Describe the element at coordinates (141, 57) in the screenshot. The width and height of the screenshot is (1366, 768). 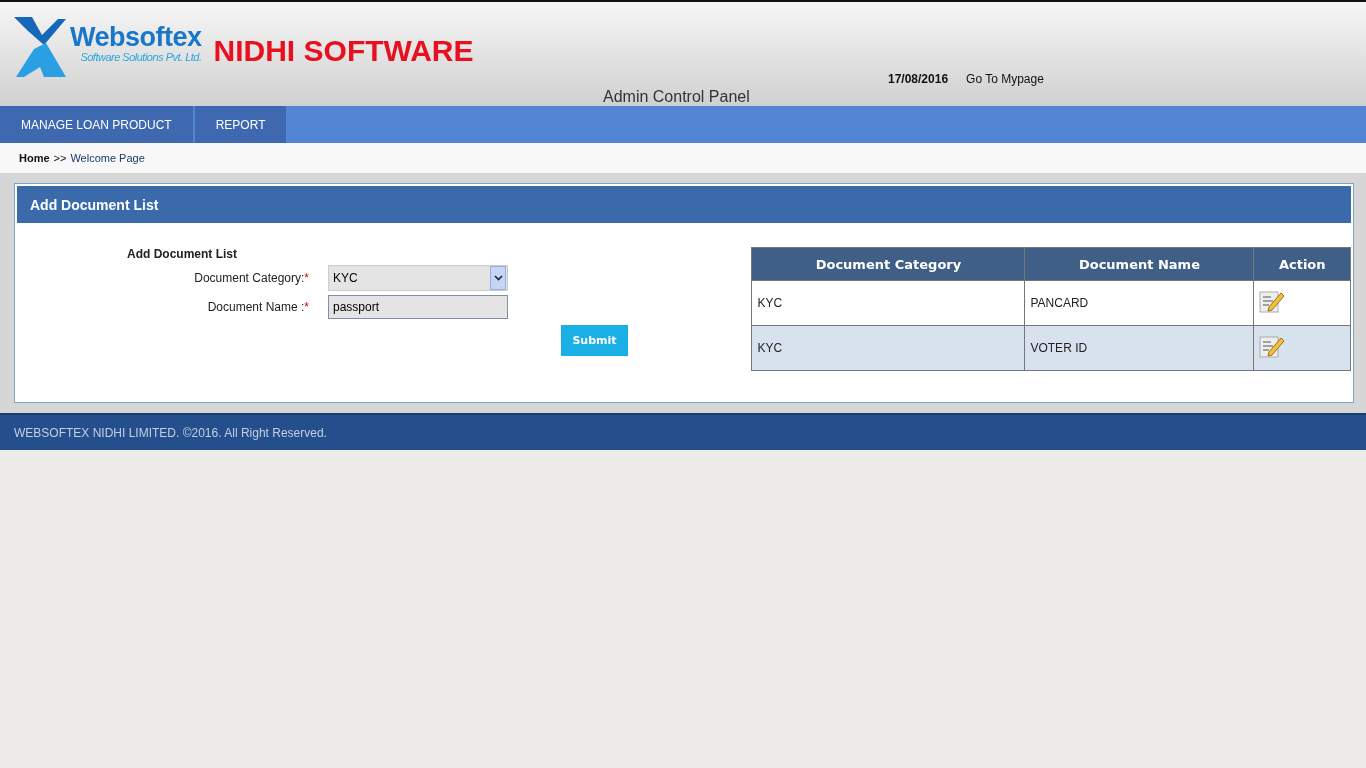
I see `logo-tagline: Software Solutions Pvt. Ltd.` at that location.